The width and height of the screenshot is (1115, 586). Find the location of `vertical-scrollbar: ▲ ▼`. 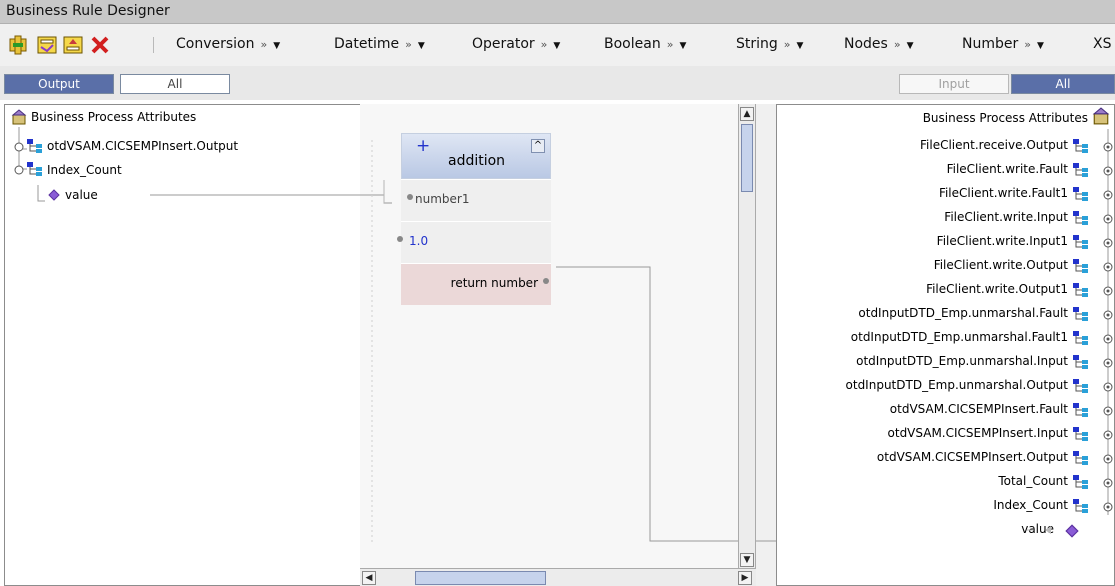

vertical-scrollbar: ▲ ▼ is located at coordinates (747, 345).